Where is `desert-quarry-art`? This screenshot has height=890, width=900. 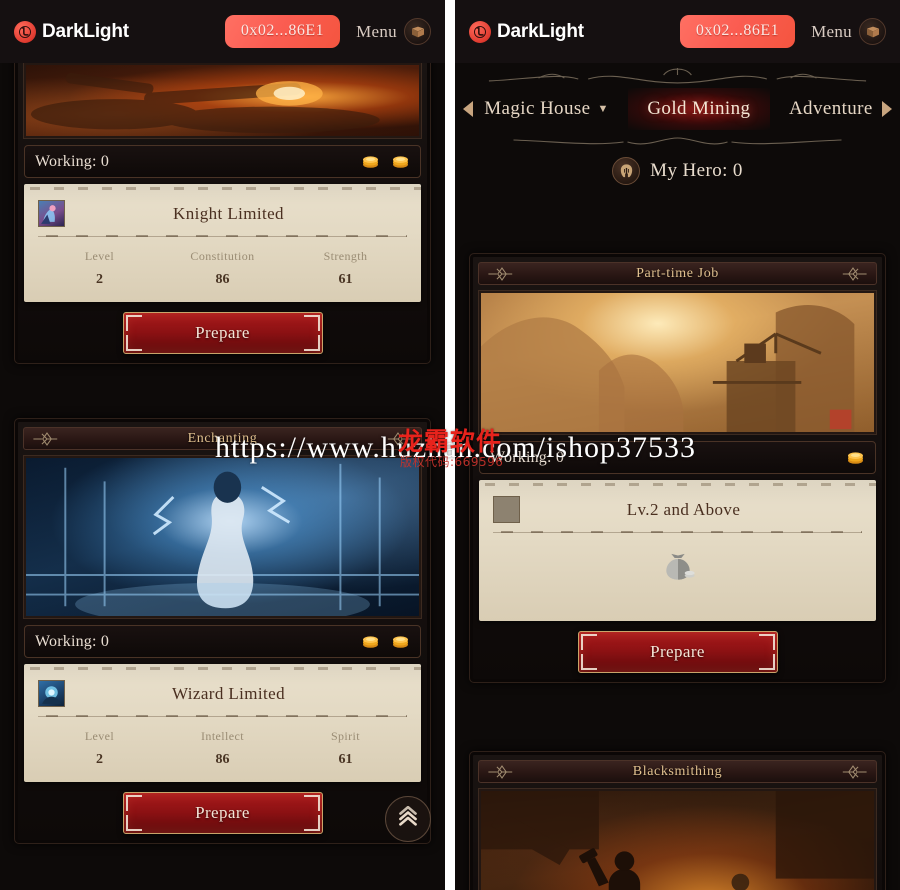 desert-quarry-art is located at coordinates (677, 362).